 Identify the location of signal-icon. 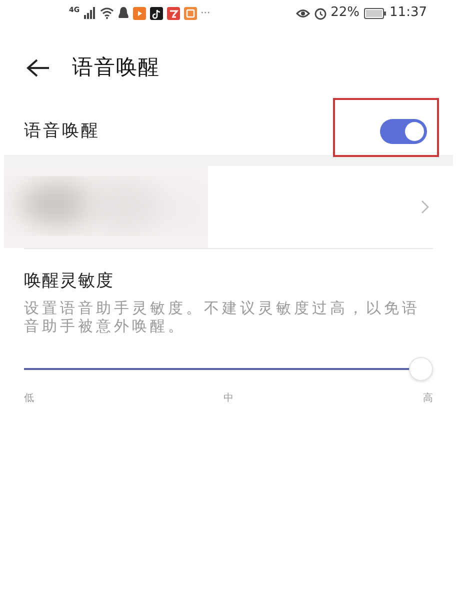
(90, 13).